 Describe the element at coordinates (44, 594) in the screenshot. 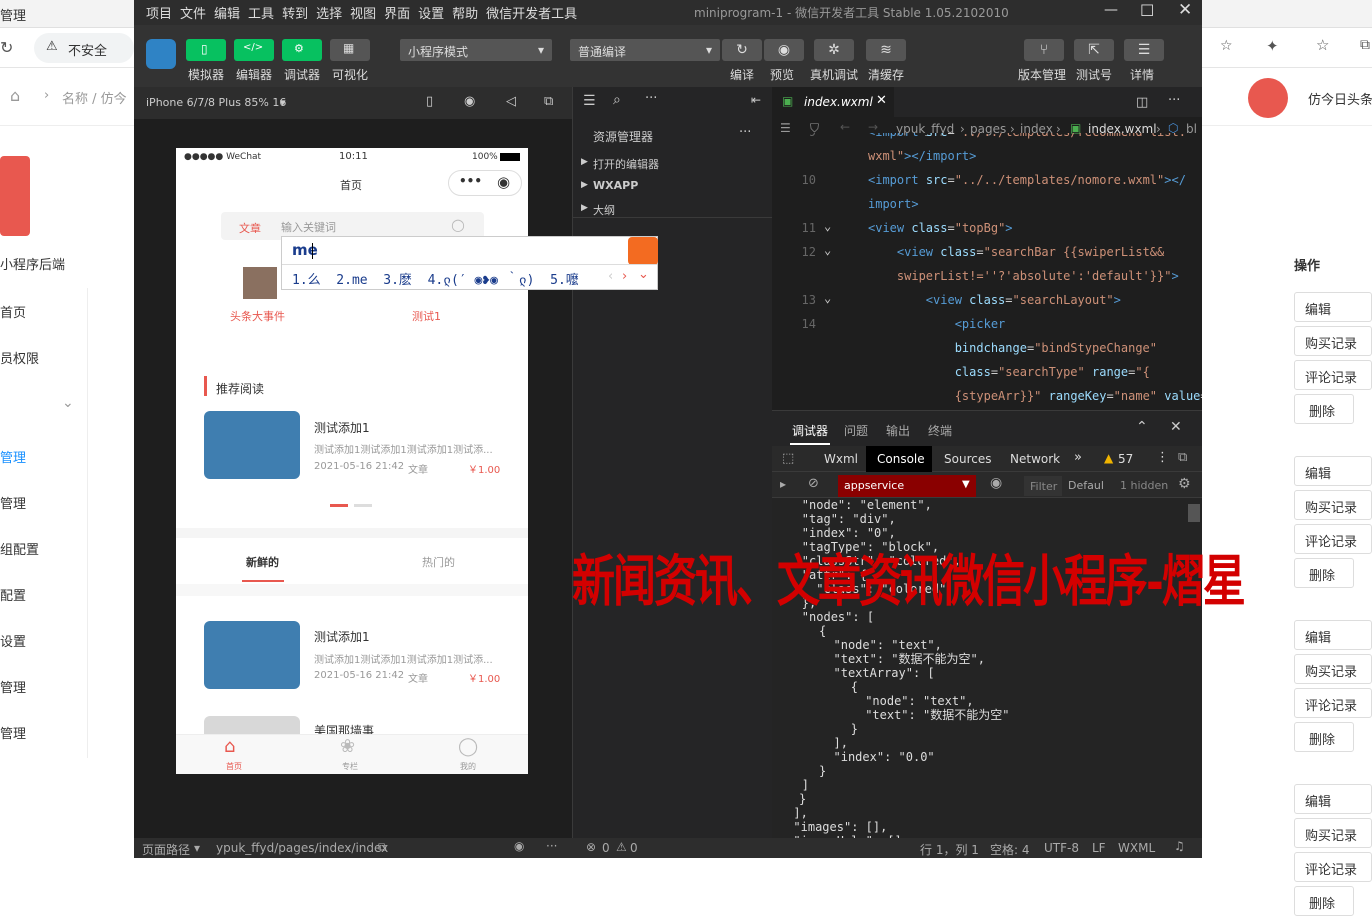

I see `sidebar-item-config: 配置` at that location.